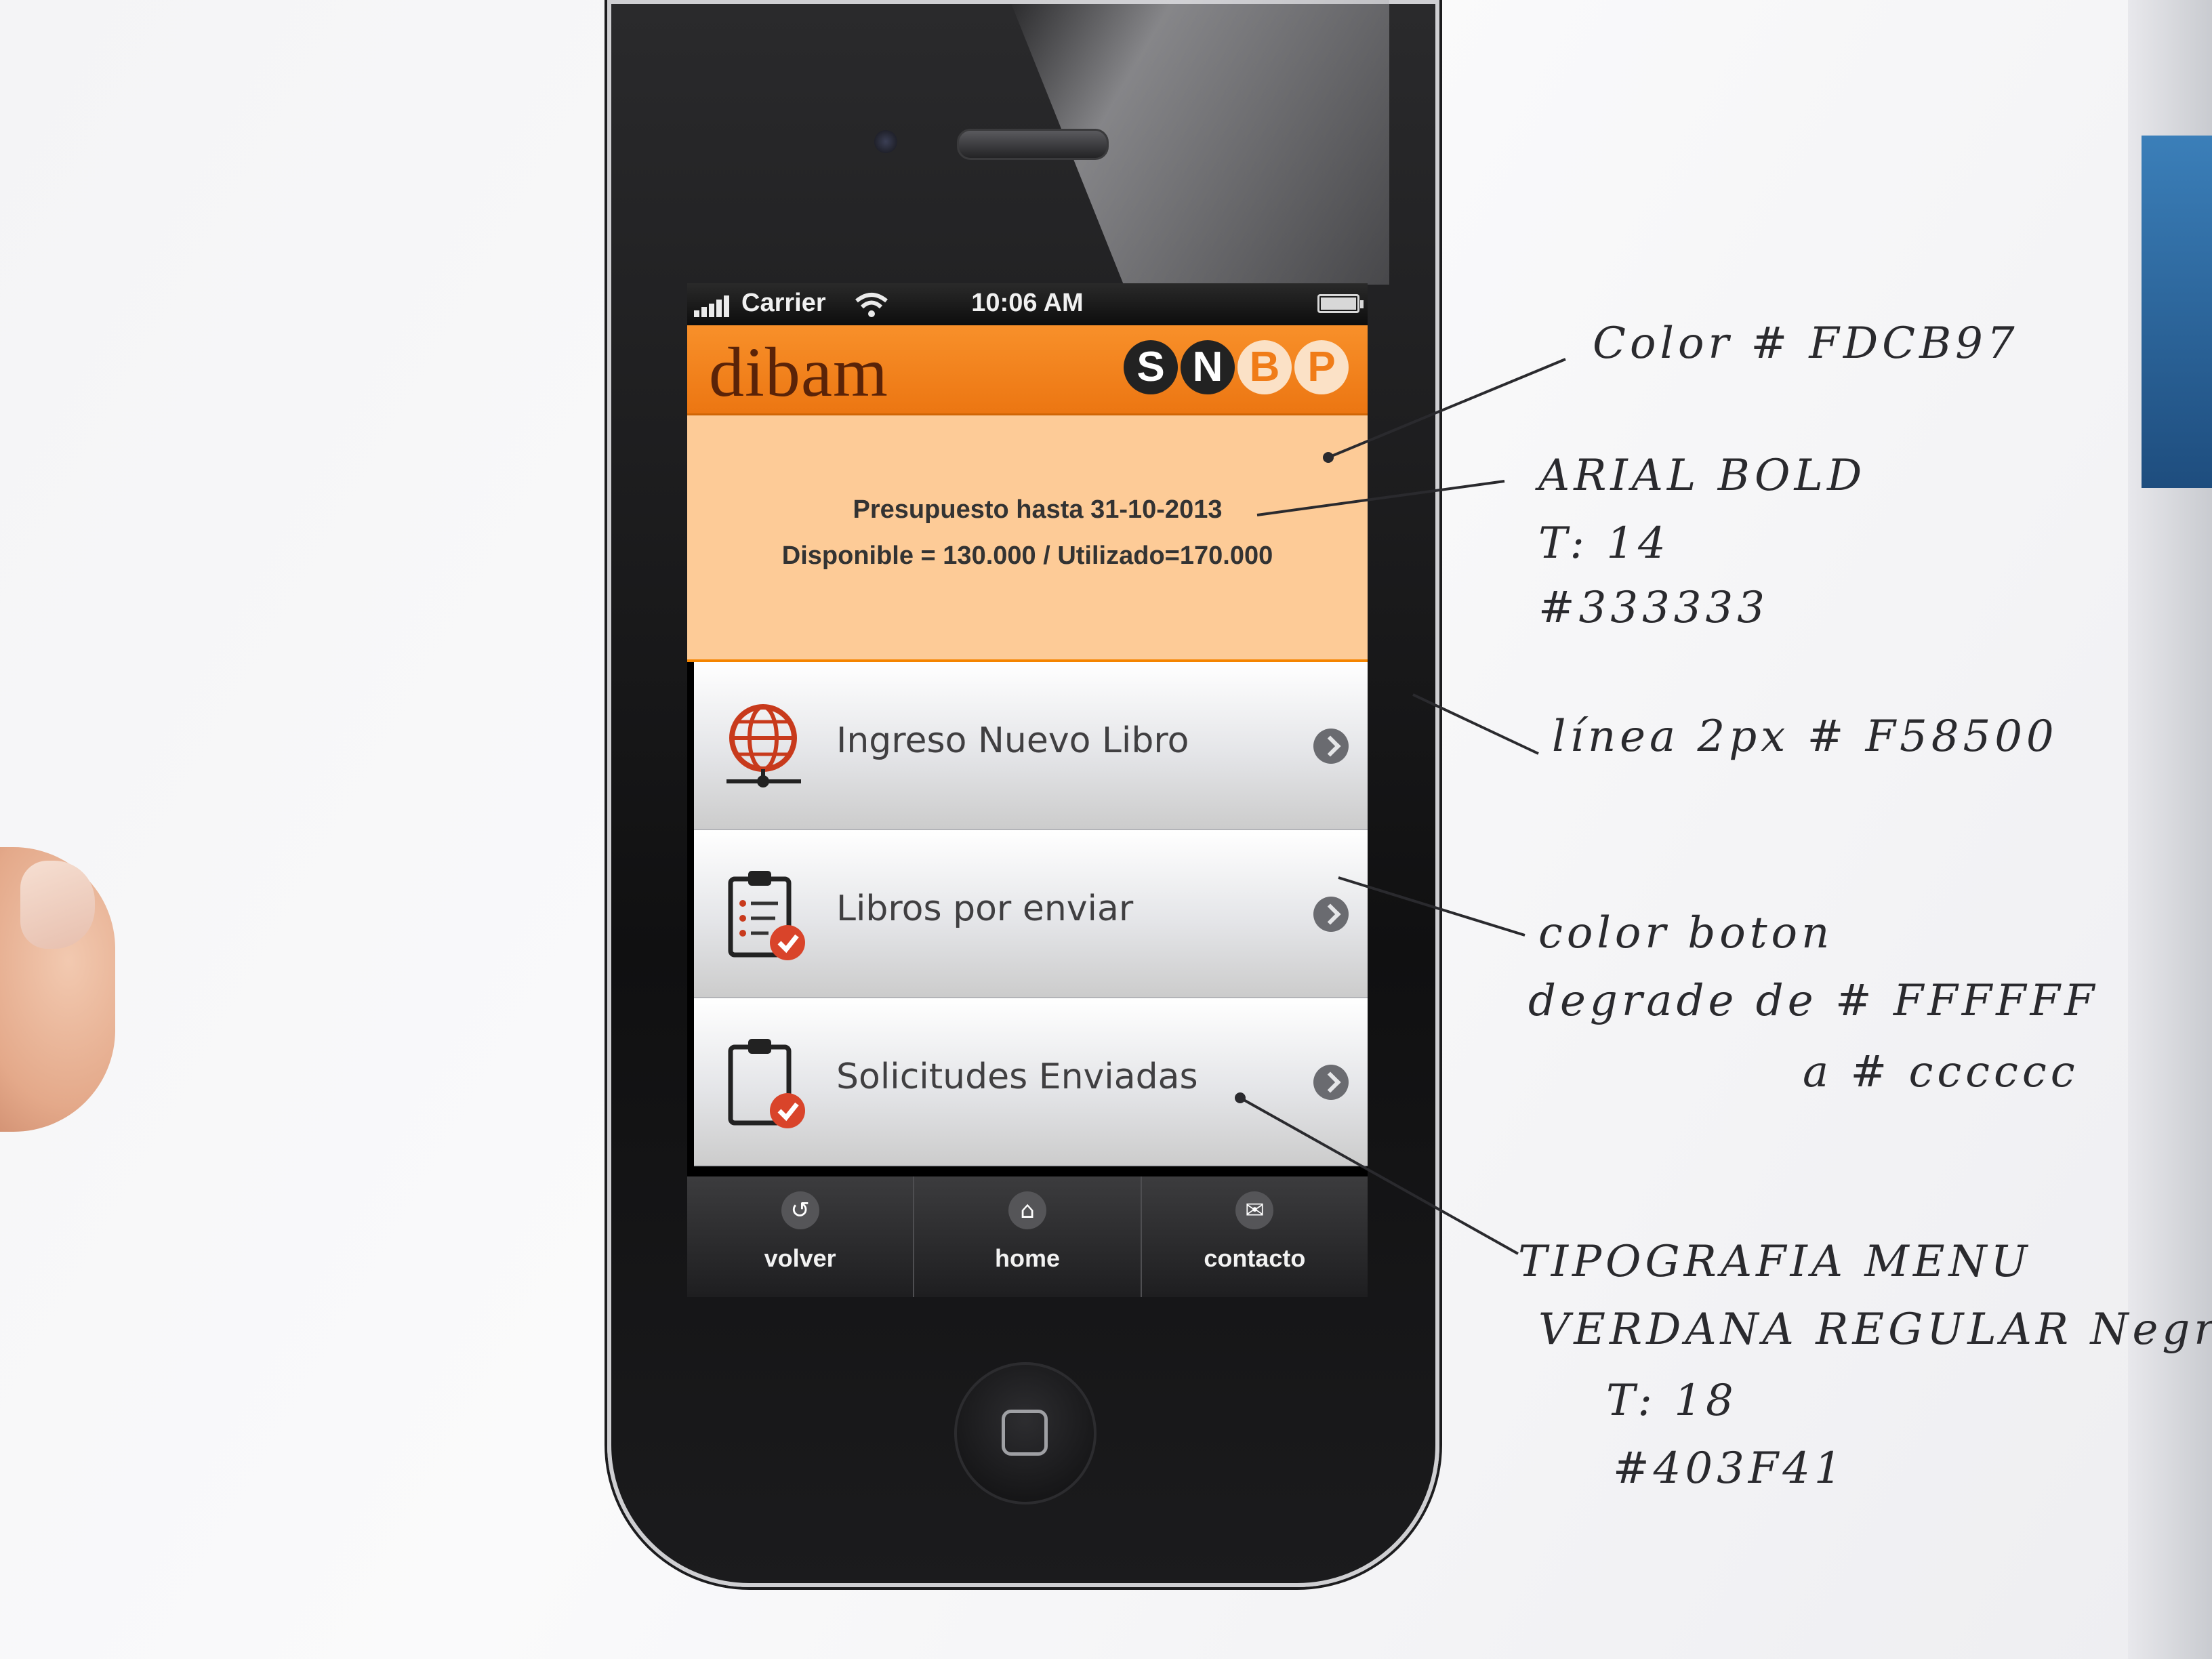 The height and width of the screenshot is (1659, 2212). What do you see at coordinates (1702, 476) in the screenshot?
I see `annotation-font-name: ARIAL BOLD` at bounding box center [1702, 476].